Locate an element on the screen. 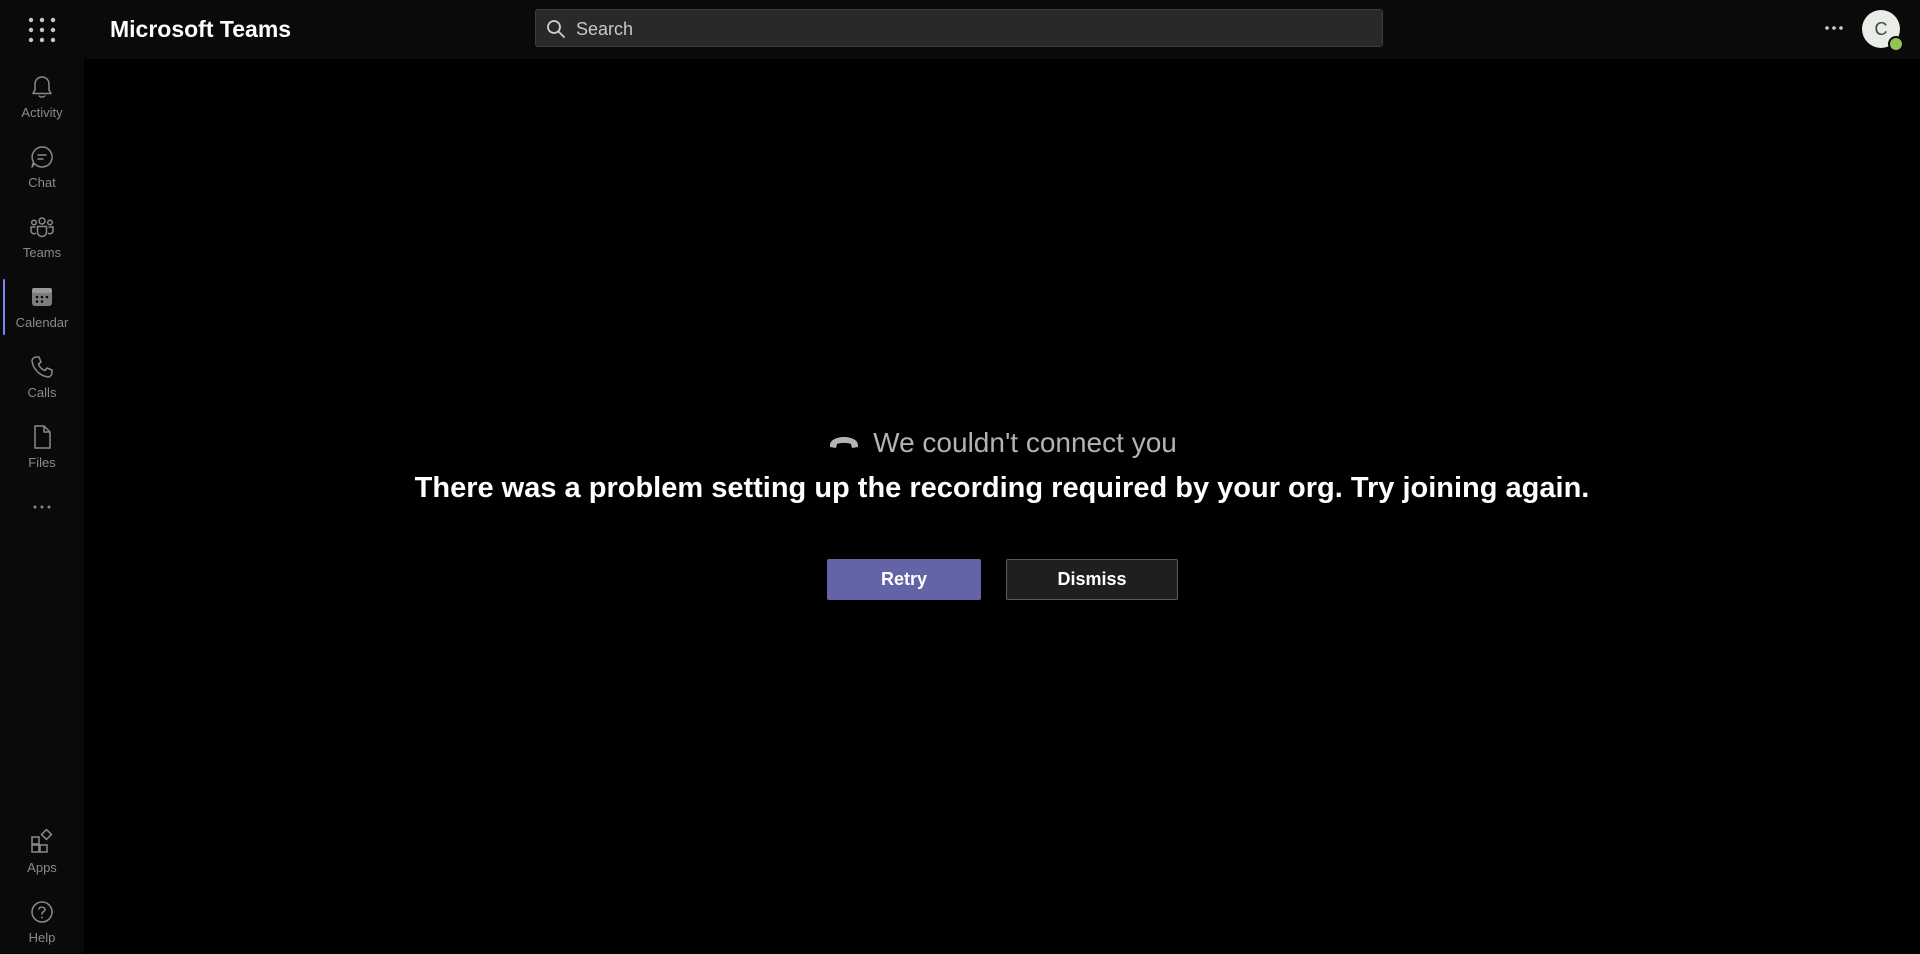 This screenshot has height=954, width=1920. error-title-row: We couldn't connect you is located at coordinates (1002, 443).